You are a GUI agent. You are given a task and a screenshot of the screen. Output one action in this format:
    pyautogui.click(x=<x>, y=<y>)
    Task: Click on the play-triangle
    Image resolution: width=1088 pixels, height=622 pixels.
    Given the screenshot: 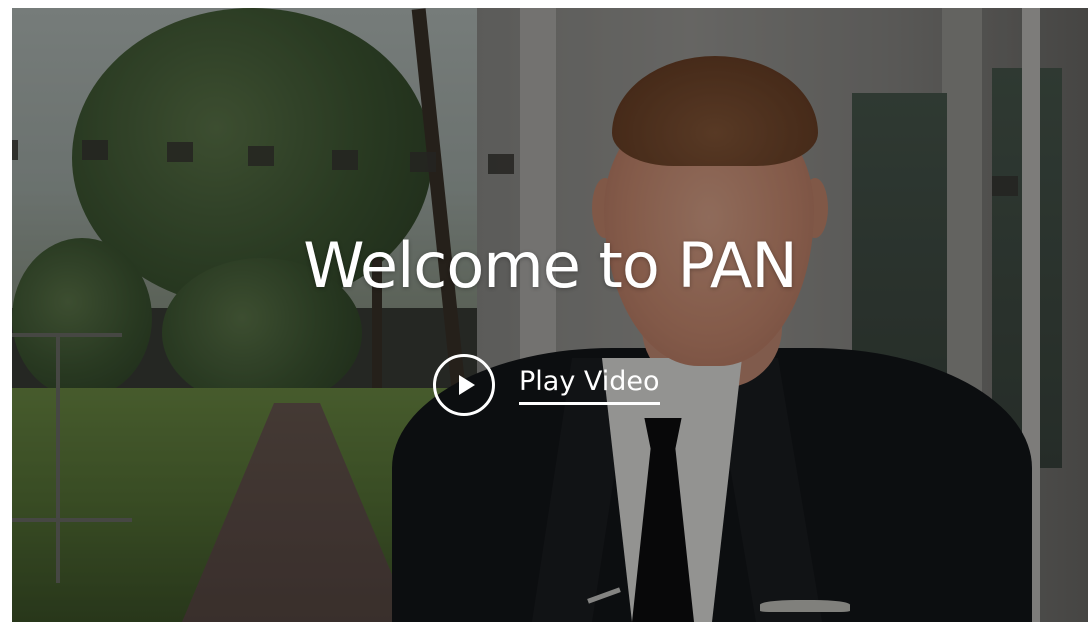 What is the action you would take?
    pyautogui.click(x=466, y=385)
    